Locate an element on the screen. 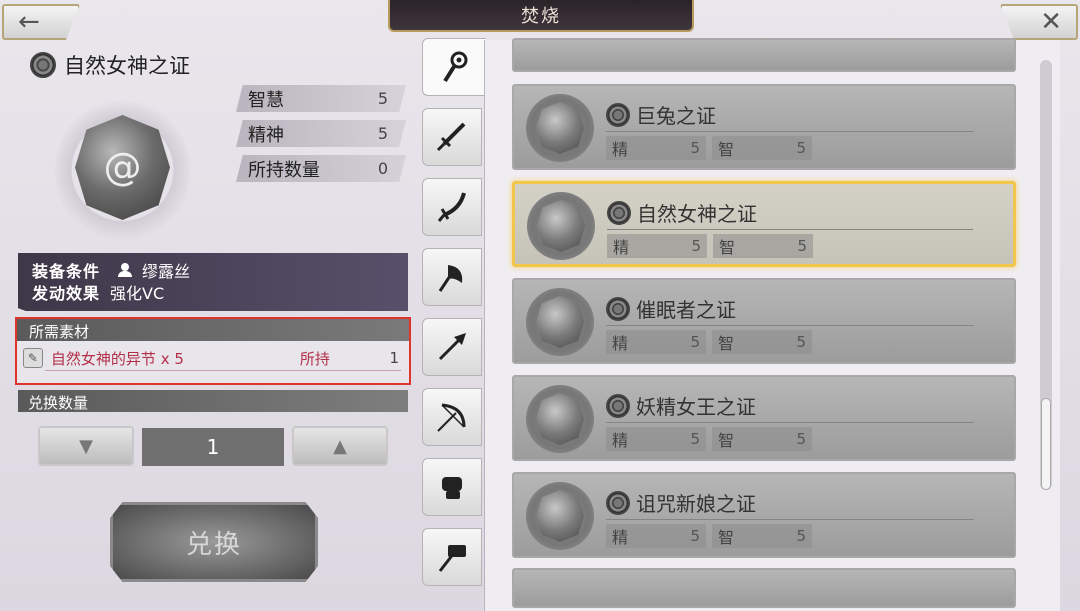 The image size is (1080, 611). stat-label: 精神 is located at coordinates (266, 135).